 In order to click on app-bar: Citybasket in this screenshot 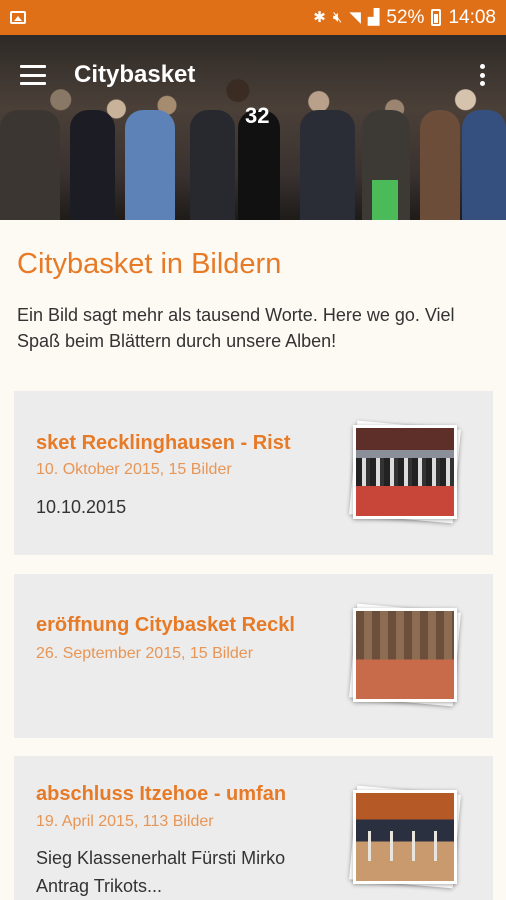, I will do `click(253, 75)`.